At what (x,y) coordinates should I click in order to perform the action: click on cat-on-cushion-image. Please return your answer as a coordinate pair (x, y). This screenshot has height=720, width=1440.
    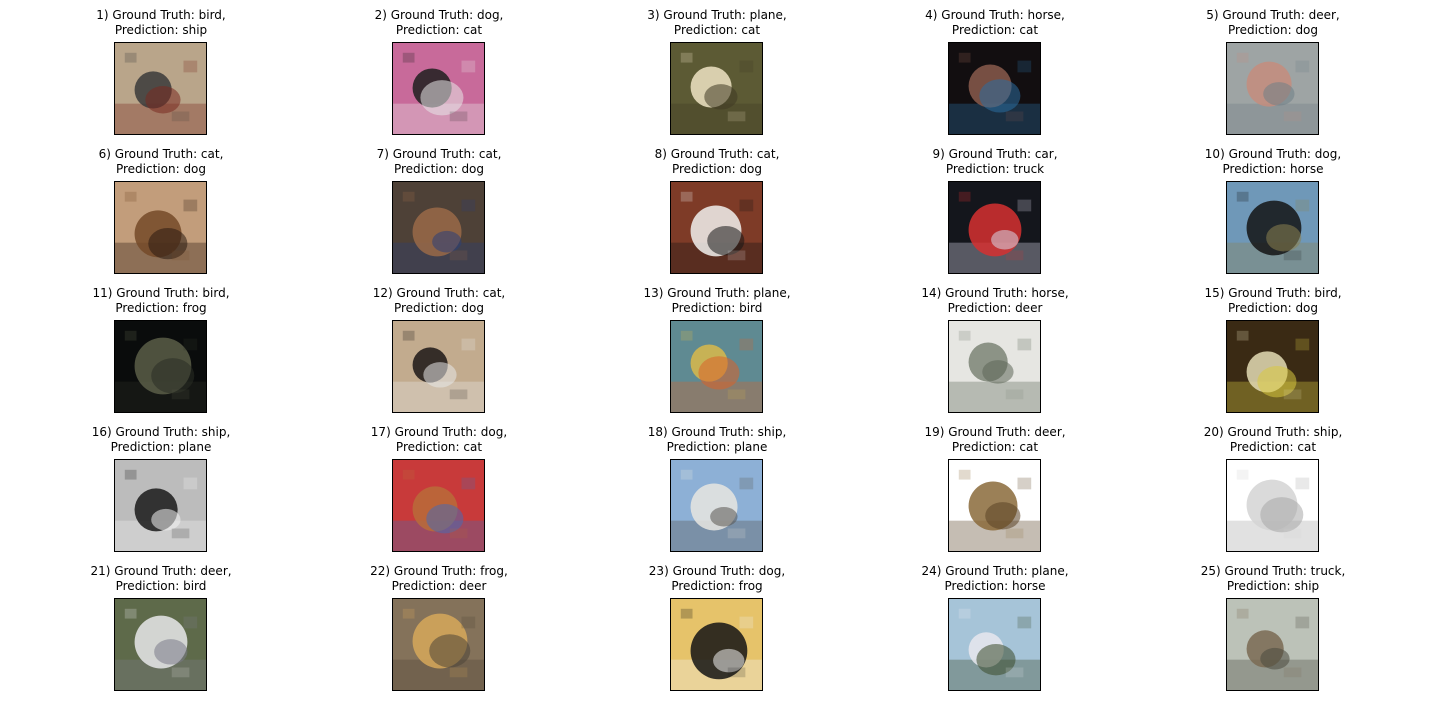
    Looking at the image, I should click on (438, 227).